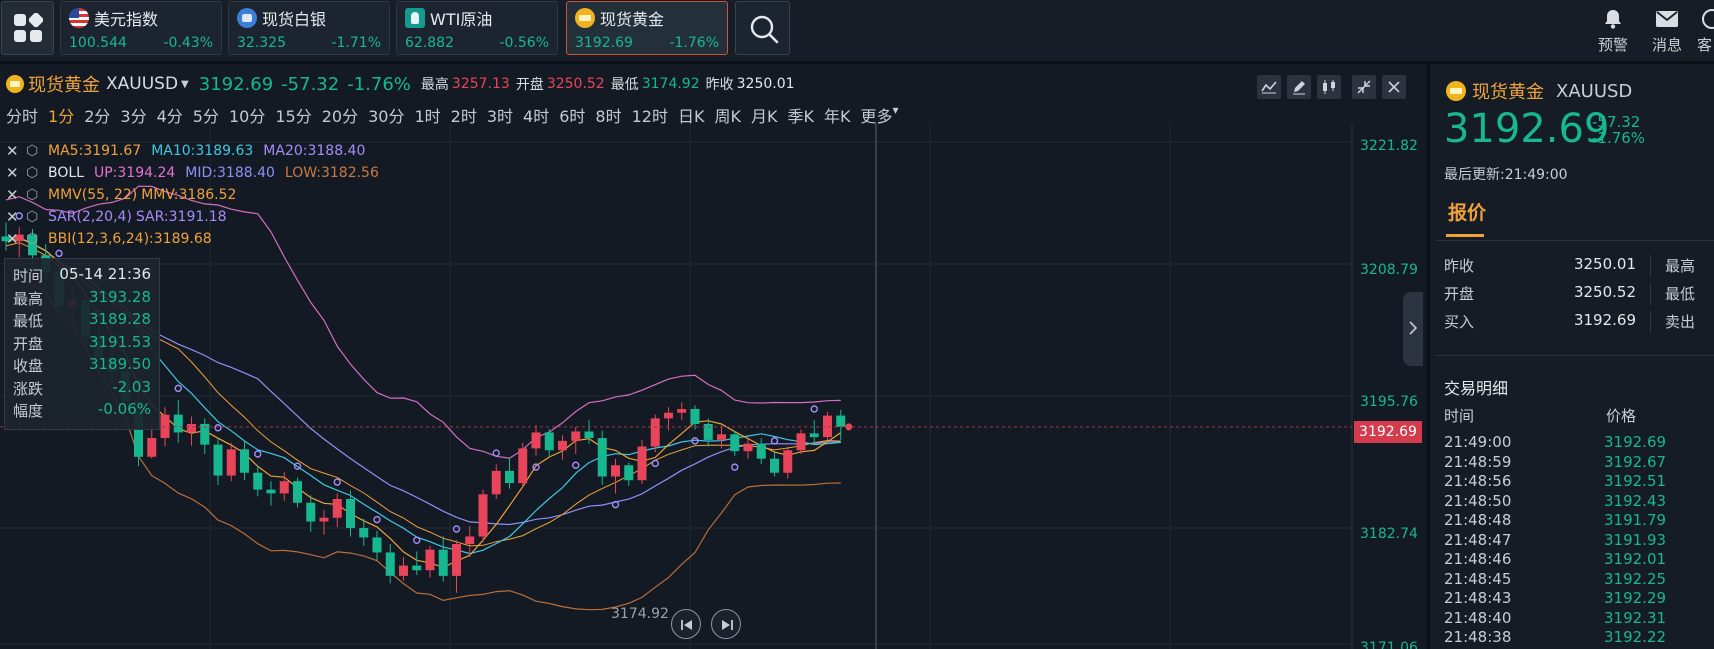 This screenshot has height=649, width=1714. I want to click on y-axis-label: 3208.79, so click(1389, 270).